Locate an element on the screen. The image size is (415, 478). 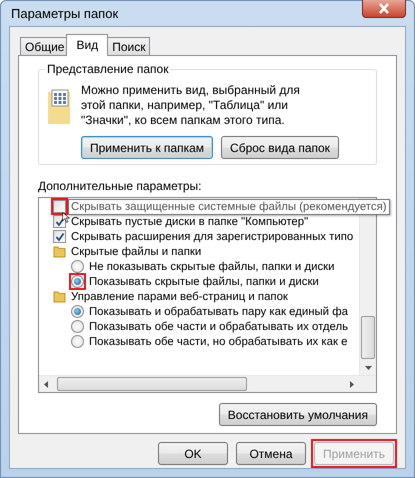
option-label: Скрывать пустые диски в папке "Компьютер" is located at coordinates (189, 221).